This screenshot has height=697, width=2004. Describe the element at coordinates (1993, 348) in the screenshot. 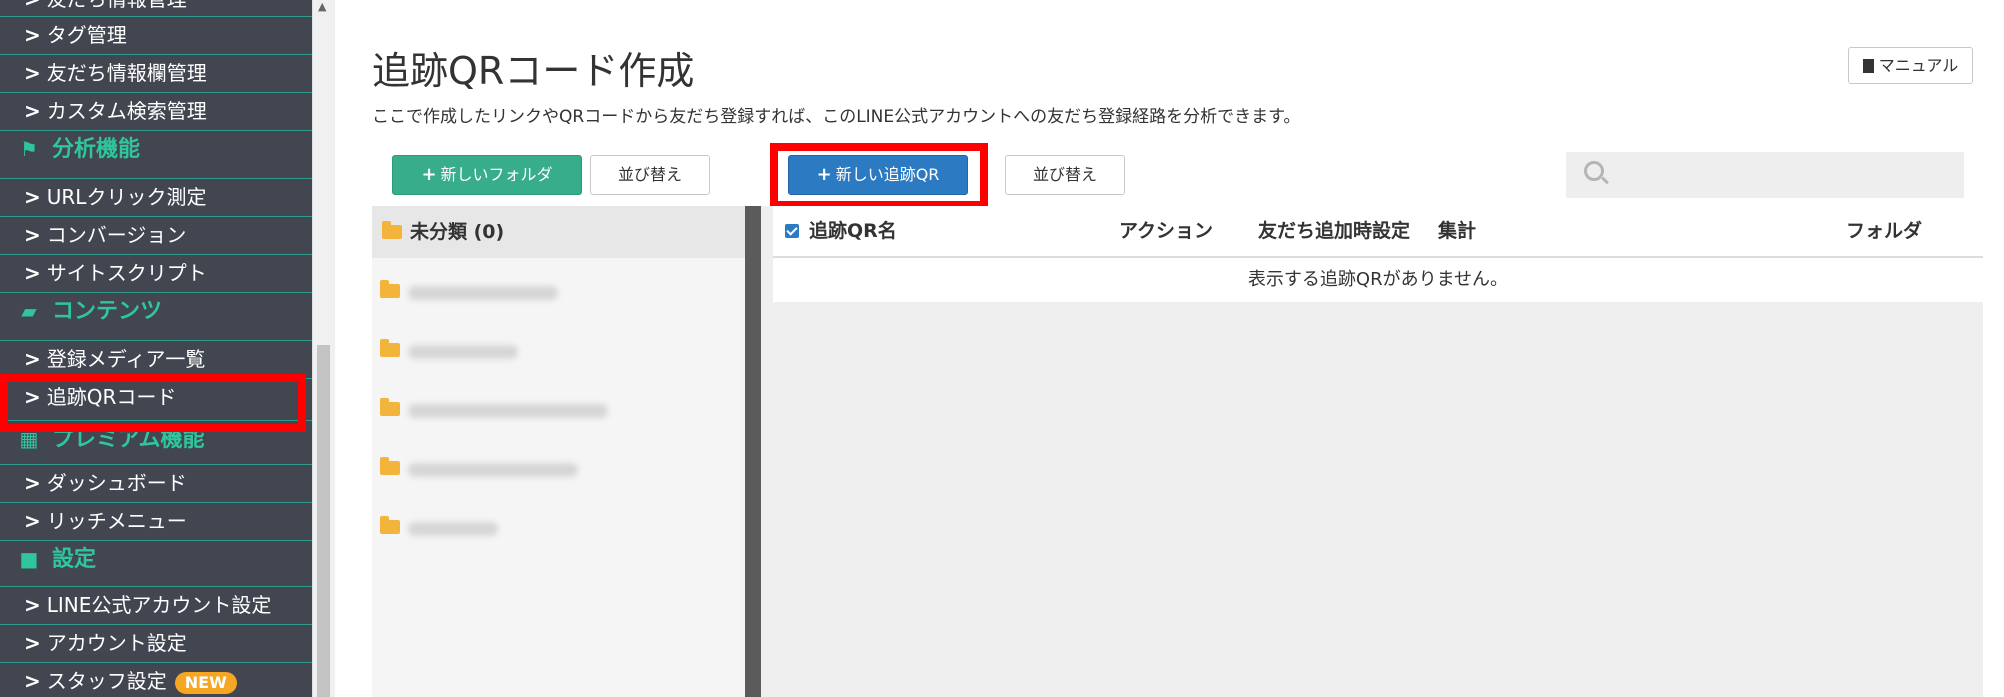

I see `page-scrollbar` at that location.